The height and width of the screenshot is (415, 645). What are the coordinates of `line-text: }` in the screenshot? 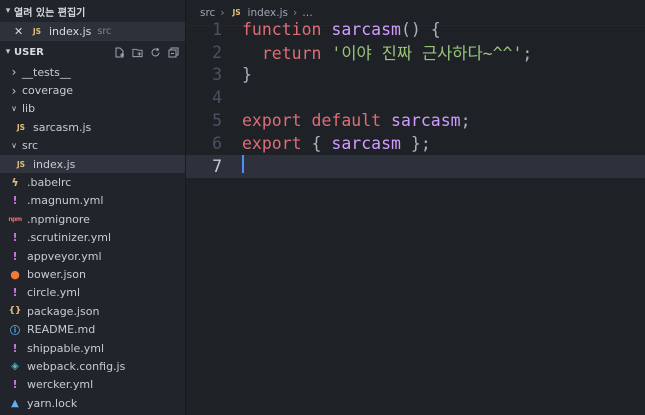 It's located at (247, 74).